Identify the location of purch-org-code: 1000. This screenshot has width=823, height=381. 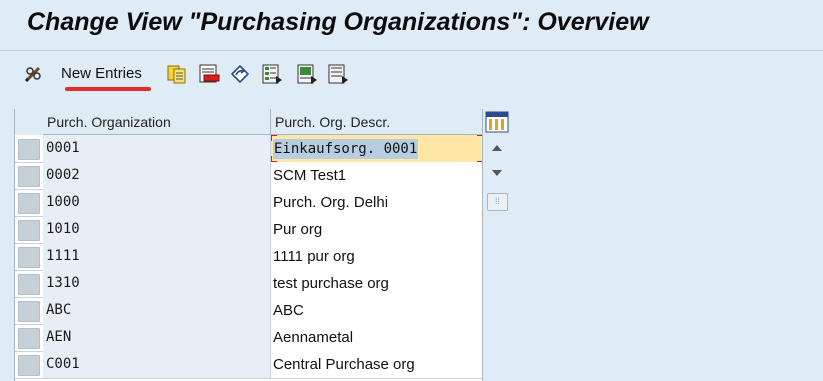
(157, 202).